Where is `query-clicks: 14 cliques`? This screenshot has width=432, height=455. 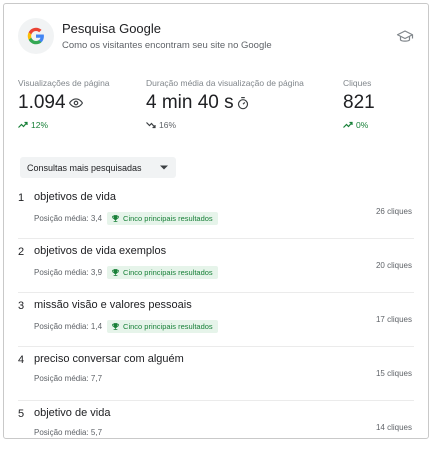 query-clicks: 14 cliques is located at coordinates (393, 427).